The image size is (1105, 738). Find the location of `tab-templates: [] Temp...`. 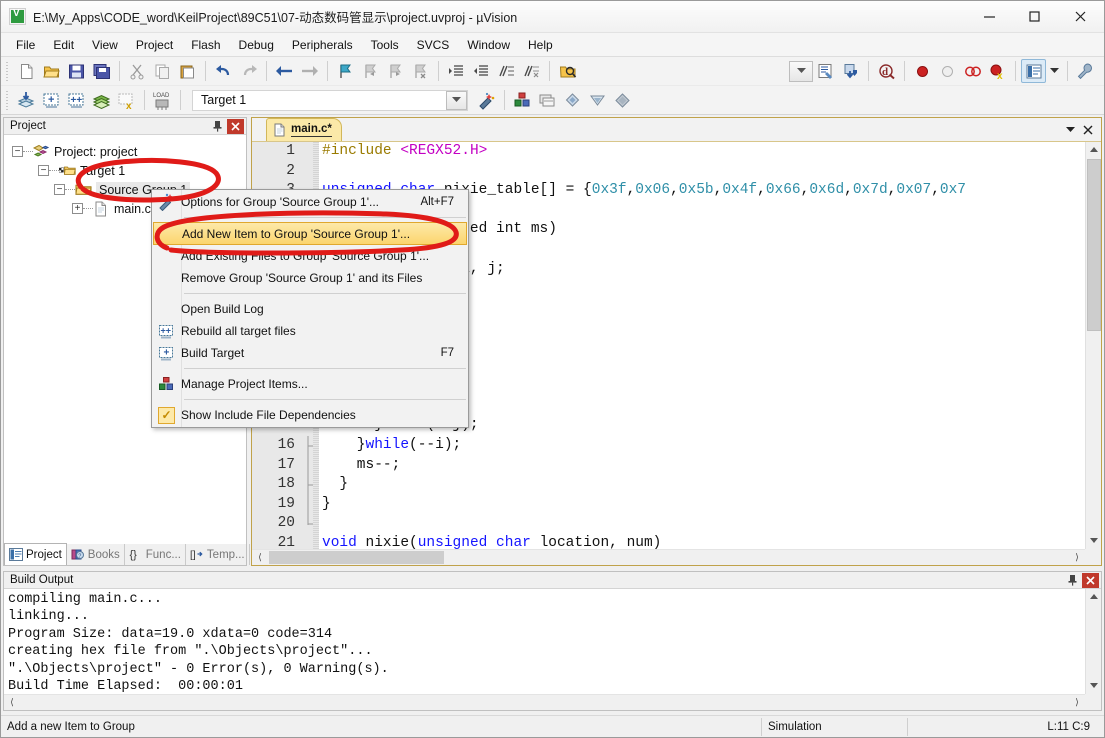

tab-templates: [] Temp... is located at coordinates (218, 554).